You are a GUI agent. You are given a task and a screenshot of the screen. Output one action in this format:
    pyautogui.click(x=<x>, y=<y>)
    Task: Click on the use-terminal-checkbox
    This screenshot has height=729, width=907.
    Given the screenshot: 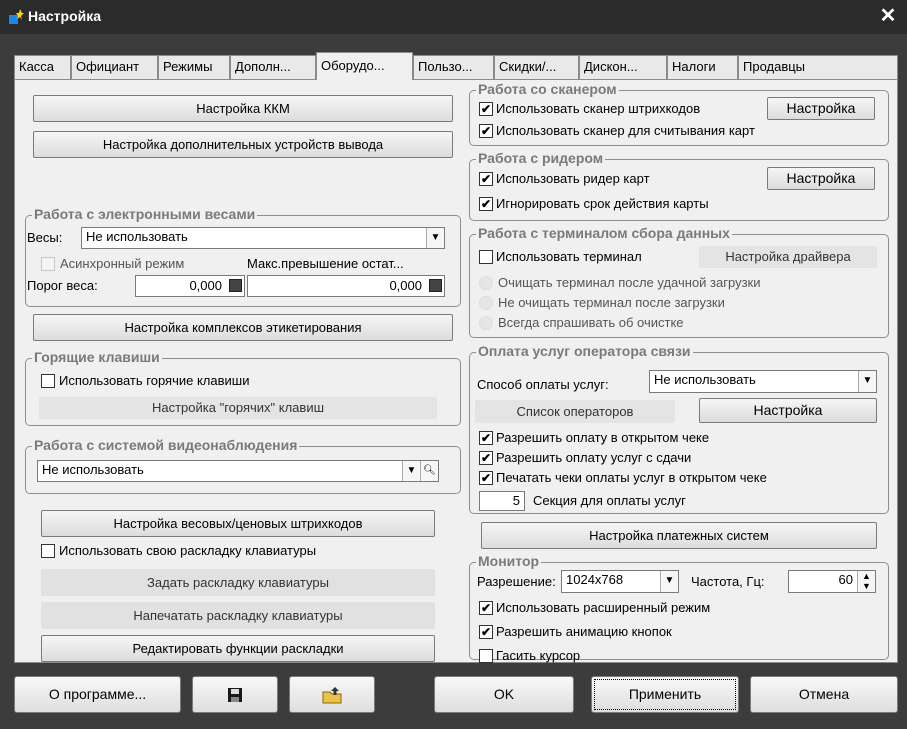 What is the action you would take?
    pyautogui.click(x=486, y=257)
    